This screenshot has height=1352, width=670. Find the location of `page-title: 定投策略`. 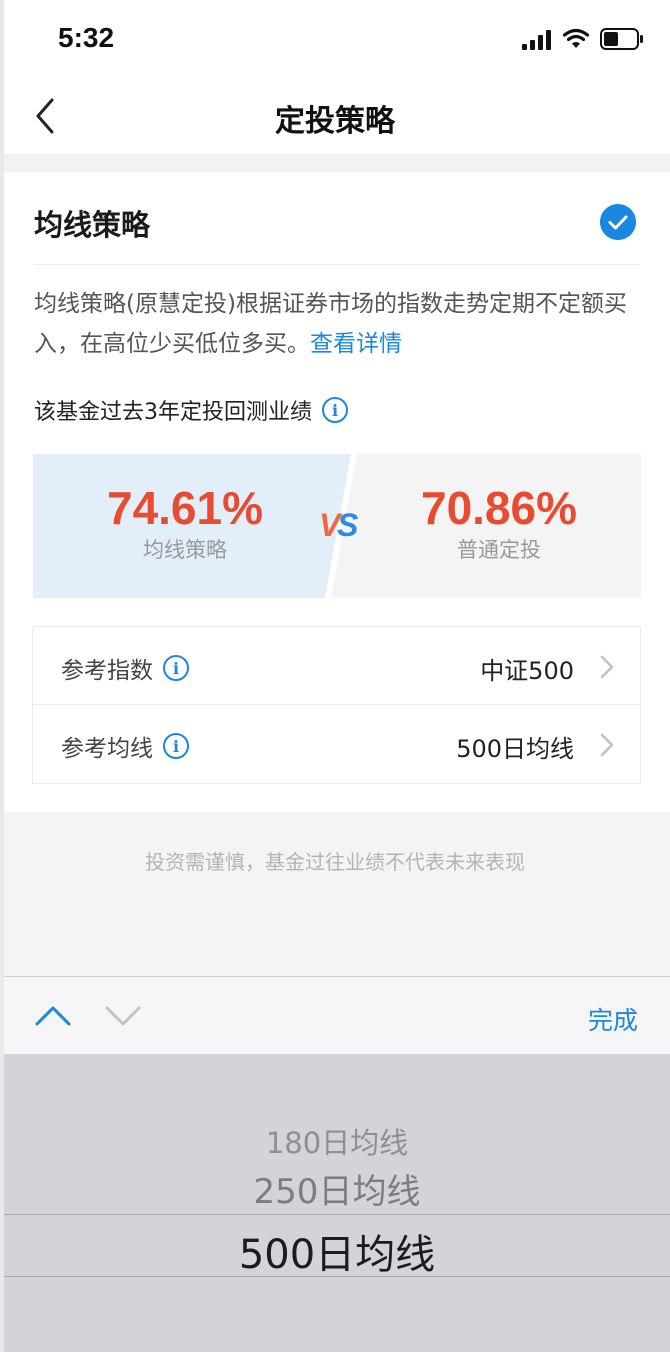

page-title: 定投策略 is located at coordinates (335, 121).